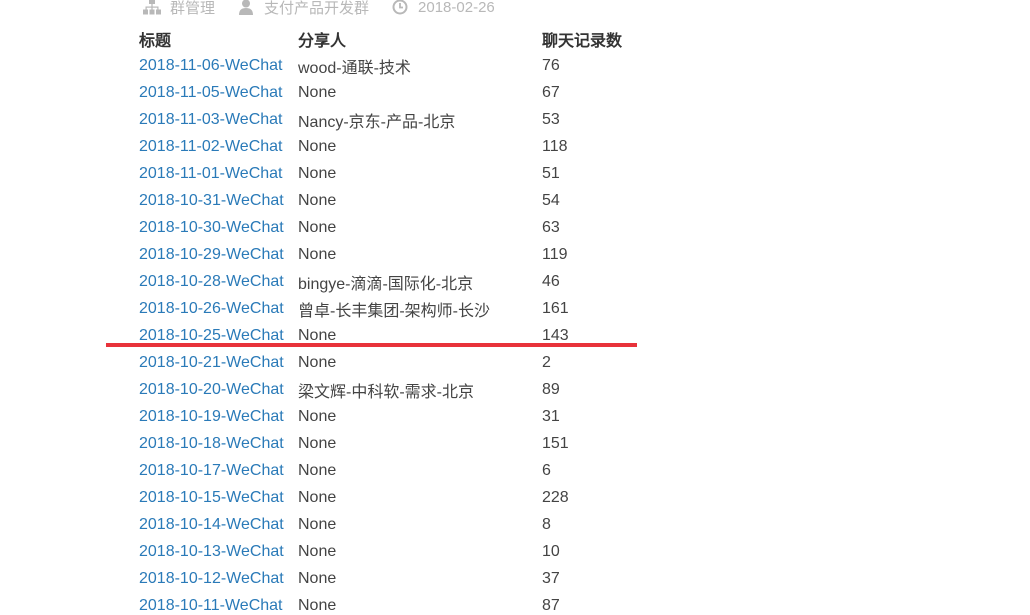  What do you see at coordinates (582, 41) in the screenshot?
I see `header-count: 聊天记录数` at bounding box center [582, 41].